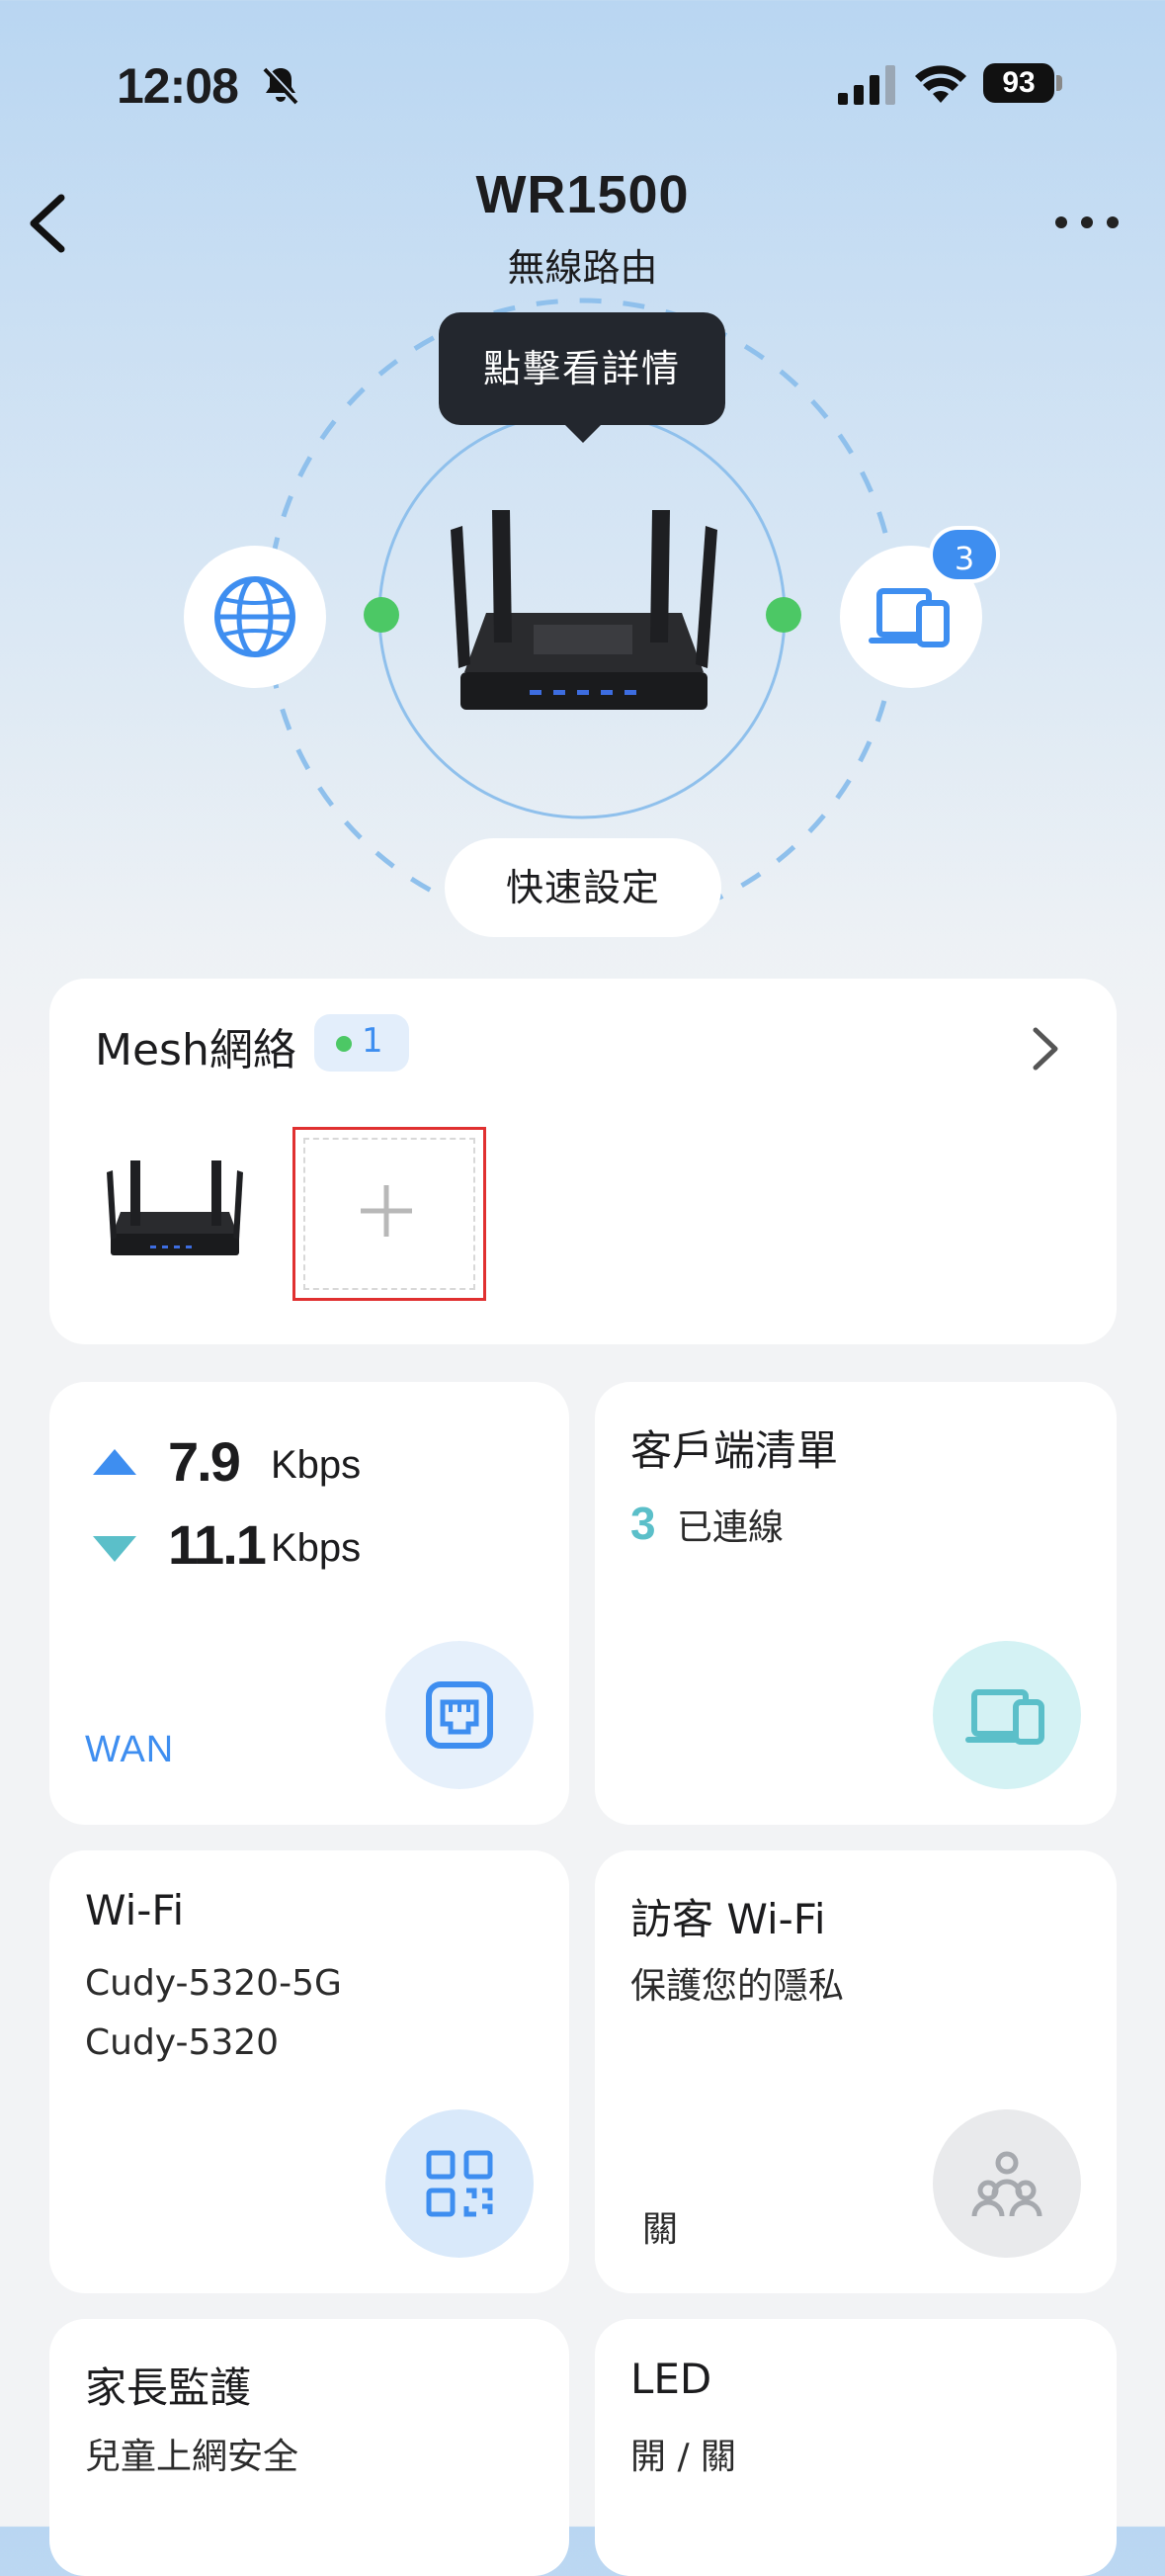 This screenshot has height=2576, width=1165. What do you see at coordinates (135, 1910) in the screenshot?
I see `wifi-title: Wi-Fi` at bounding box center [135, 1910].